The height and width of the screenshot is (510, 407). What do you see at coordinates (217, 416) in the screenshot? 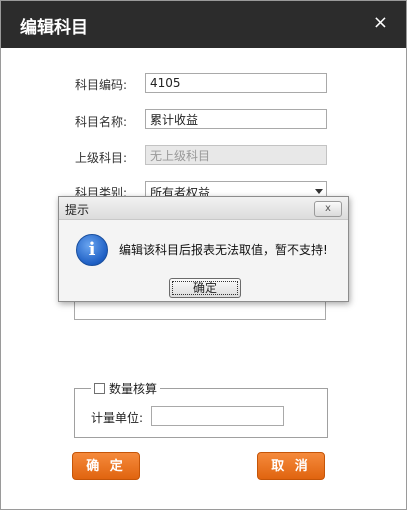
I see `unit-input` at bounding box center [217, 416].